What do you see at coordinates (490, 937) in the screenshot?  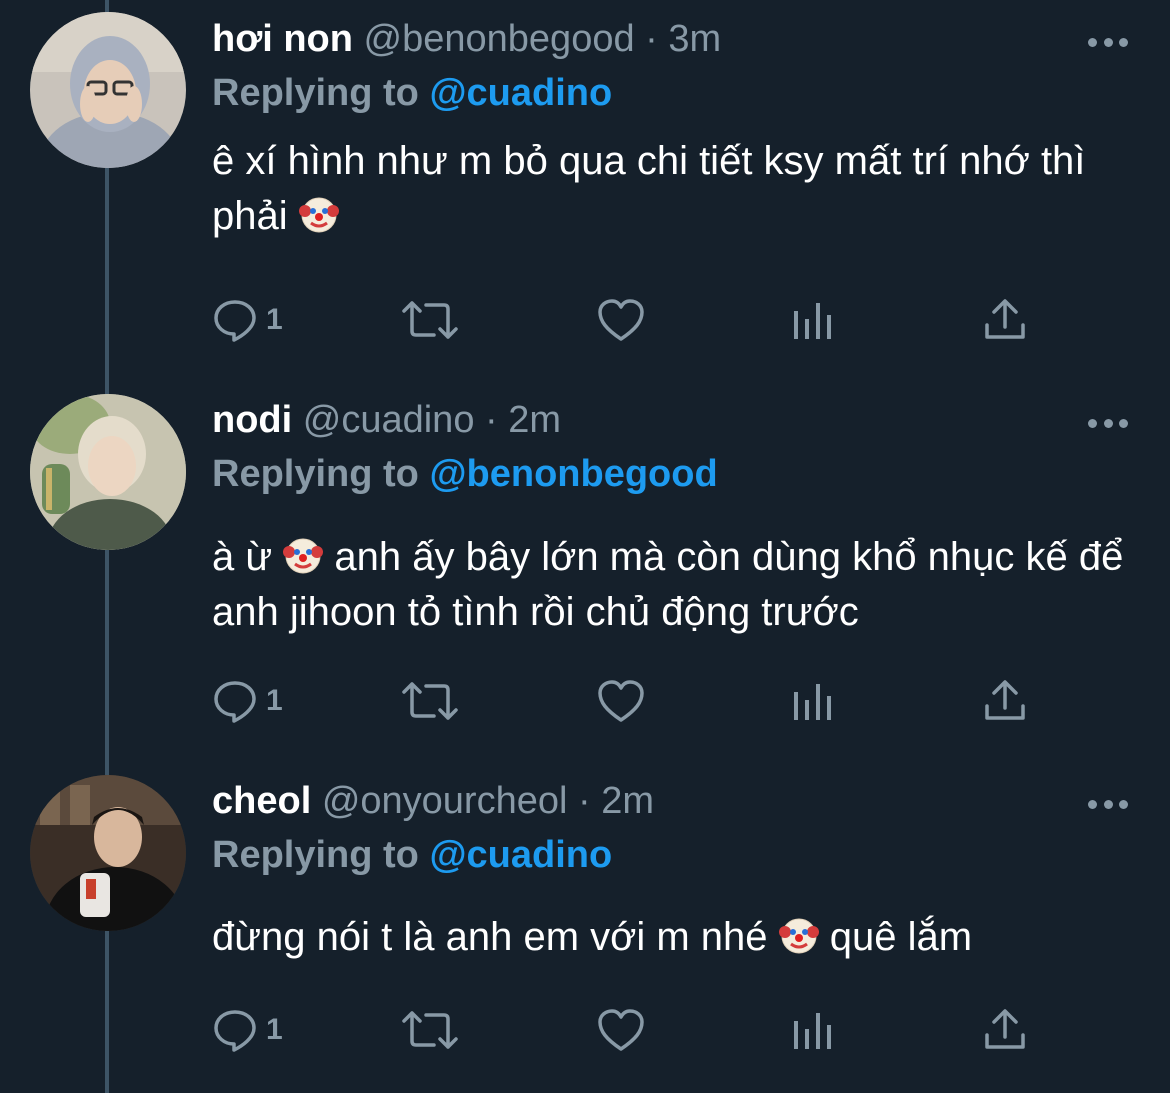 I see `tweet-text-part: đừng nói t là anh em với m nhé` at bounding box center [490, 937].